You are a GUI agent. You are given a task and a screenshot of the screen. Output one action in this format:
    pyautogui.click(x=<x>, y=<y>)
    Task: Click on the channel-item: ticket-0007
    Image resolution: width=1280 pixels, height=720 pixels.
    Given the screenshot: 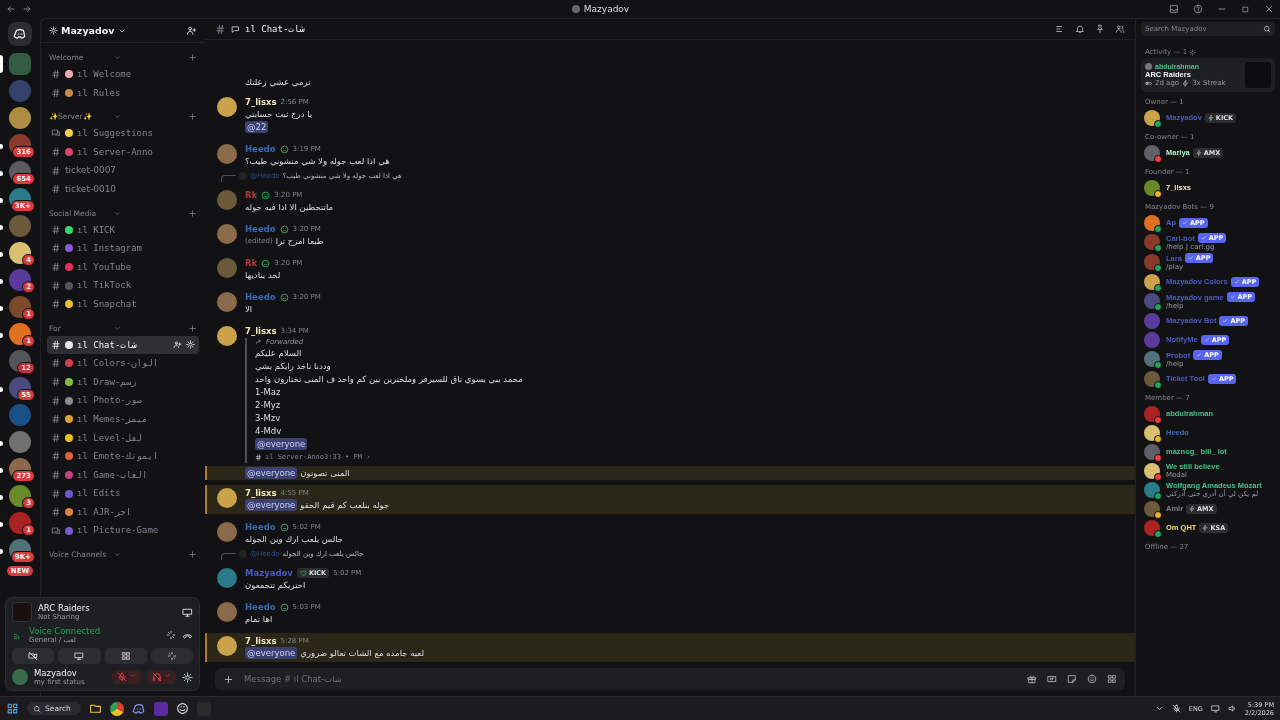 What is the action you would take?
    pyautogui.click(x=123, y=170)
    